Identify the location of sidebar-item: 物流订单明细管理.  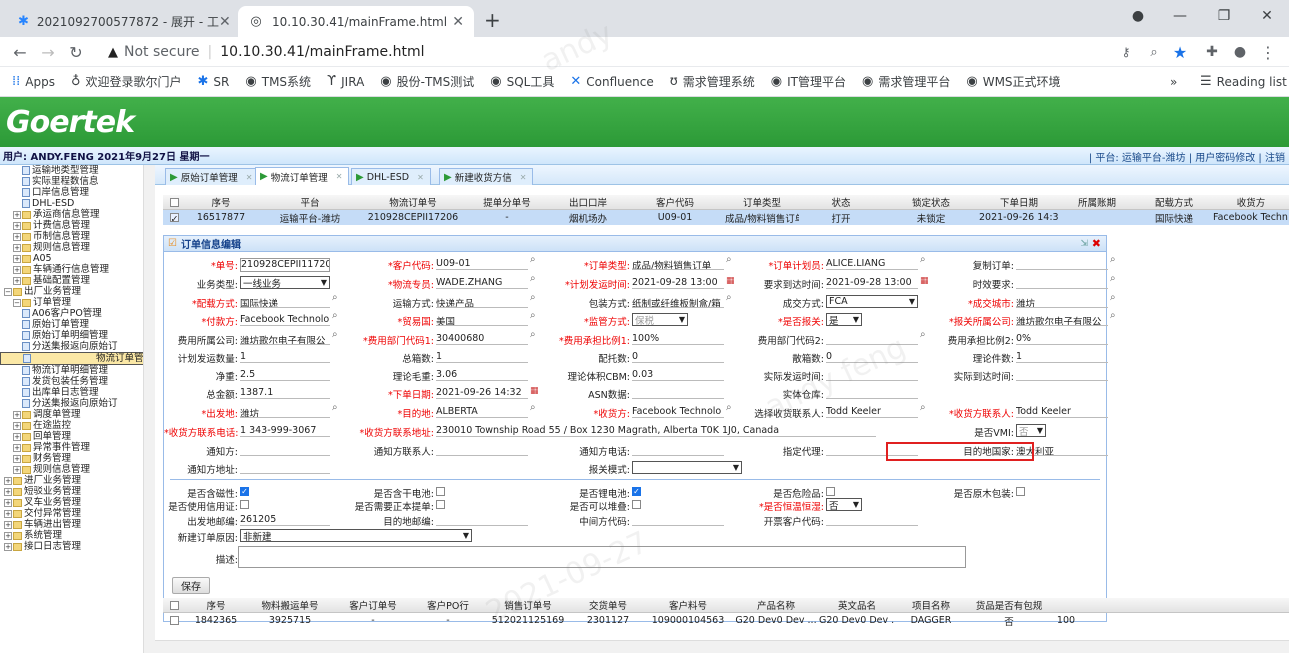
(77, 370).